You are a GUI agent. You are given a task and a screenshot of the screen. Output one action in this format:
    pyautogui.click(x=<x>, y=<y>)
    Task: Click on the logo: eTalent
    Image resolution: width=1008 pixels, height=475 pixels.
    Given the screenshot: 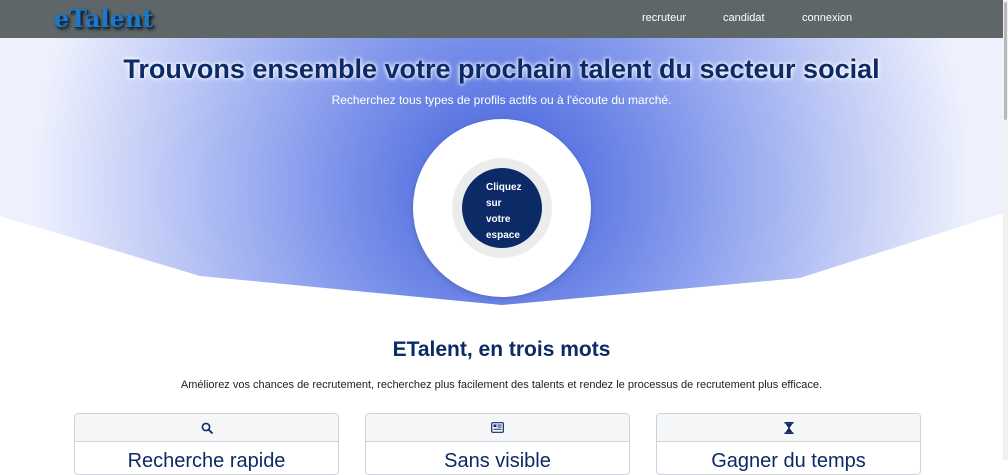 What is the action you would take?
    pyautogui.click(x=103, y=18)
    